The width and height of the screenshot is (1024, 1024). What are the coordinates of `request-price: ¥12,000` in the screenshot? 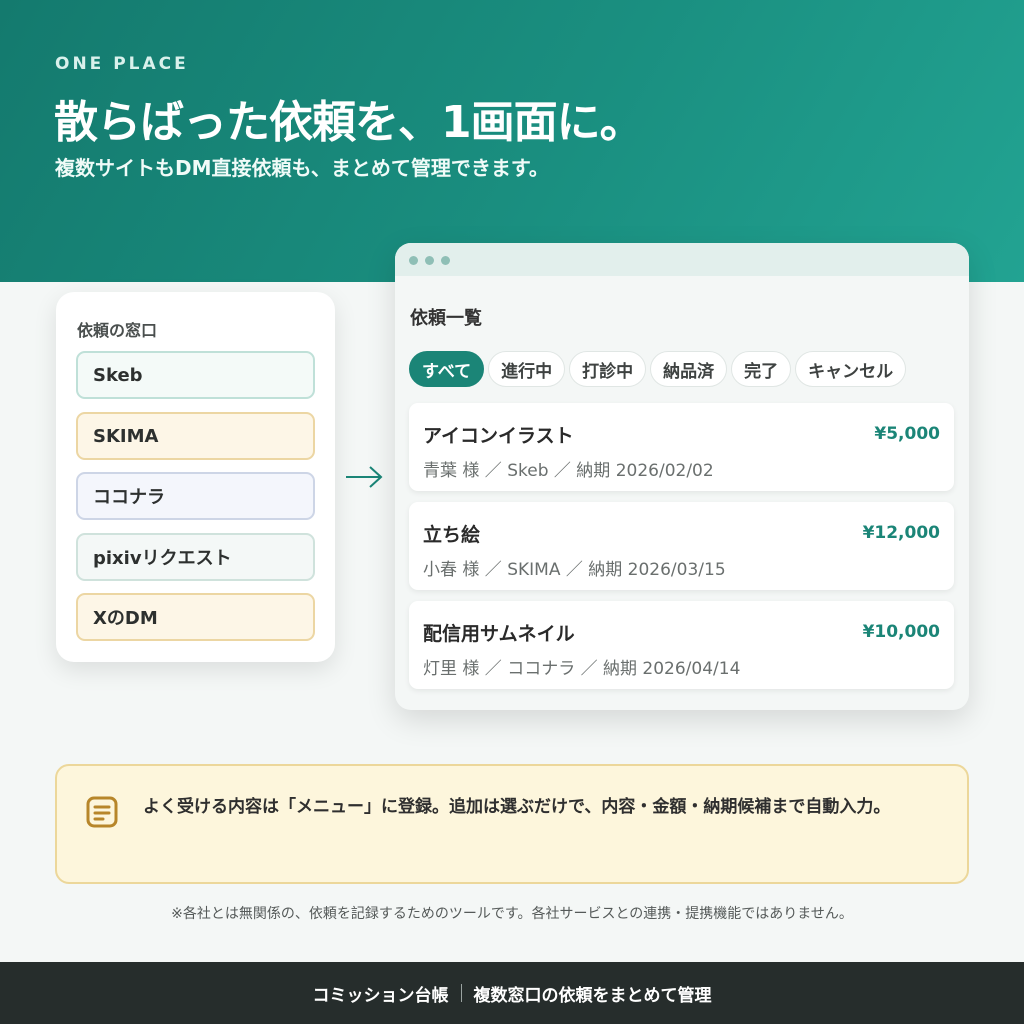 It's located at (901, 533).